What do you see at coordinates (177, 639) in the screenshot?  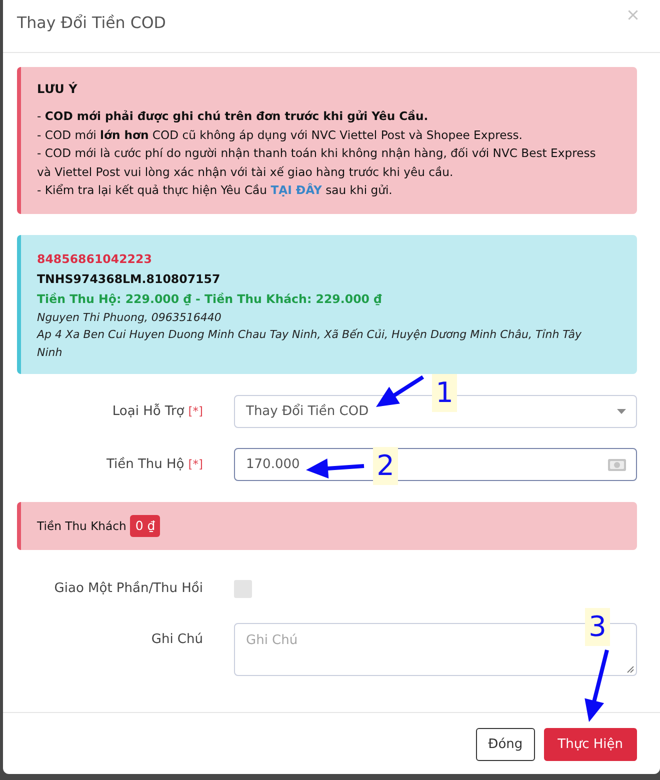 I see `form-label: Ghi Chú` at bounding box center [177, 639].